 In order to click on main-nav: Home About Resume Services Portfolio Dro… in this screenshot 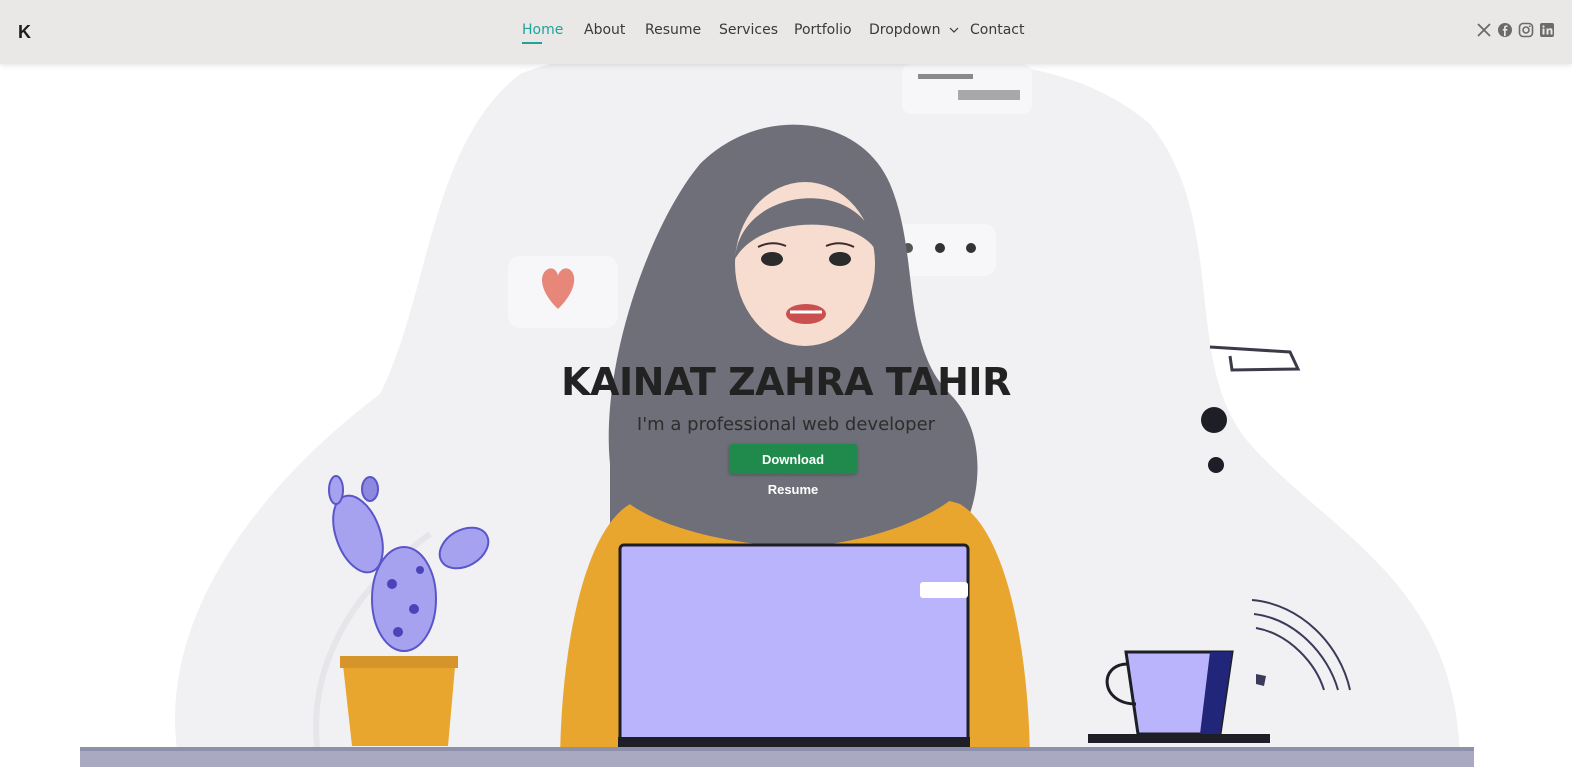, I will do `click(786, 32)`.